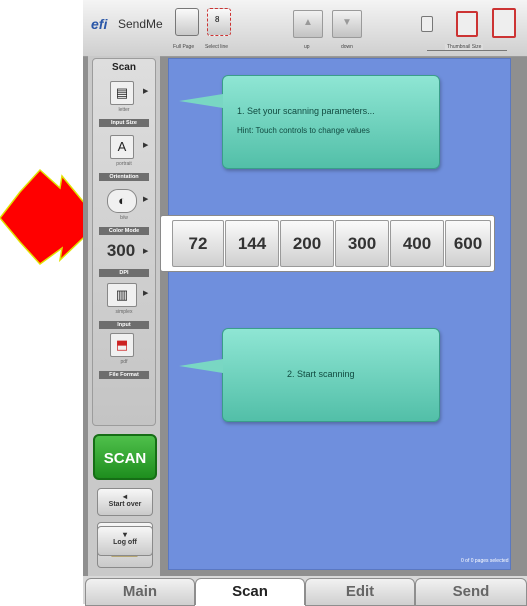 The width and height of the screenshot is (527, 606). Describe the element at coordinates (362, 243) in the screenshot. I see `dpi-option-300: 300` at that location.